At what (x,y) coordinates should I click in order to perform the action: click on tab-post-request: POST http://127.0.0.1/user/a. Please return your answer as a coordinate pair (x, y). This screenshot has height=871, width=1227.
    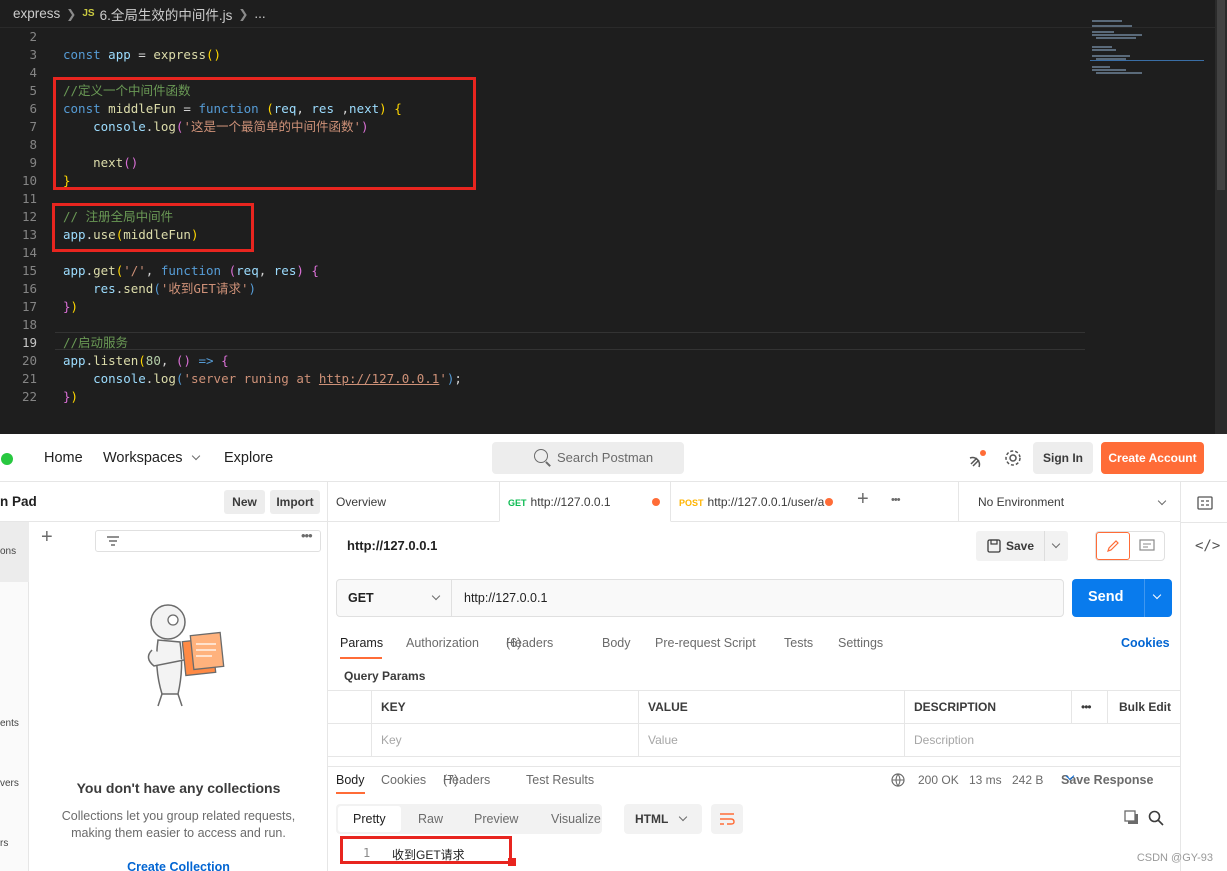
    Looking at the image, I should click on (761, 502).